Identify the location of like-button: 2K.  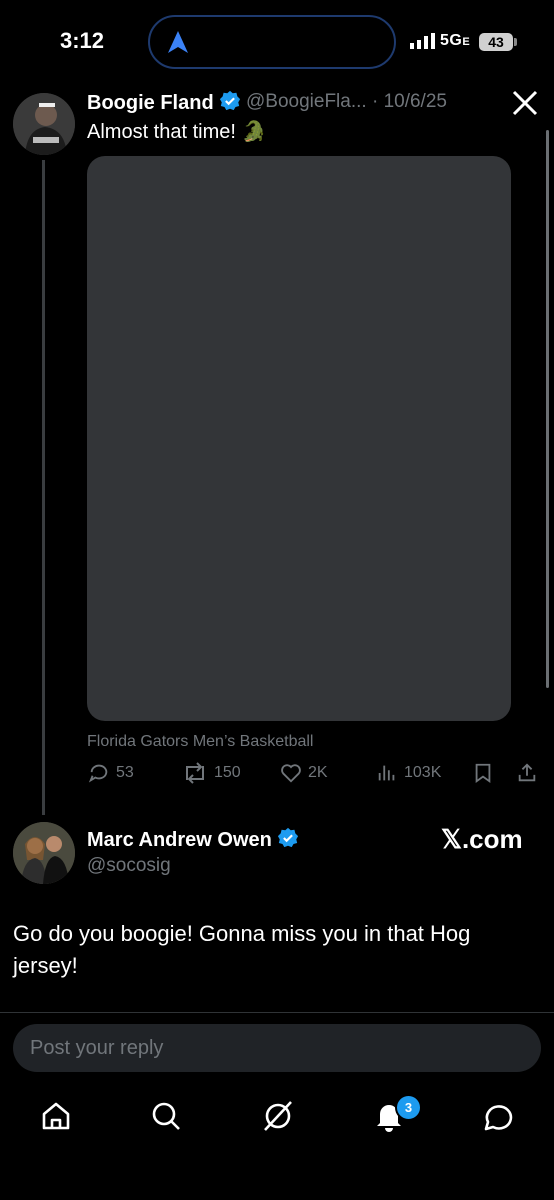
(304, 773).